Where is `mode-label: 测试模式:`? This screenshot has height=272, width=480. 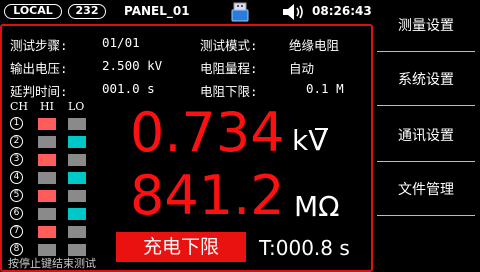 mode-label: 测试模式: is located at coordinates (229, 45).